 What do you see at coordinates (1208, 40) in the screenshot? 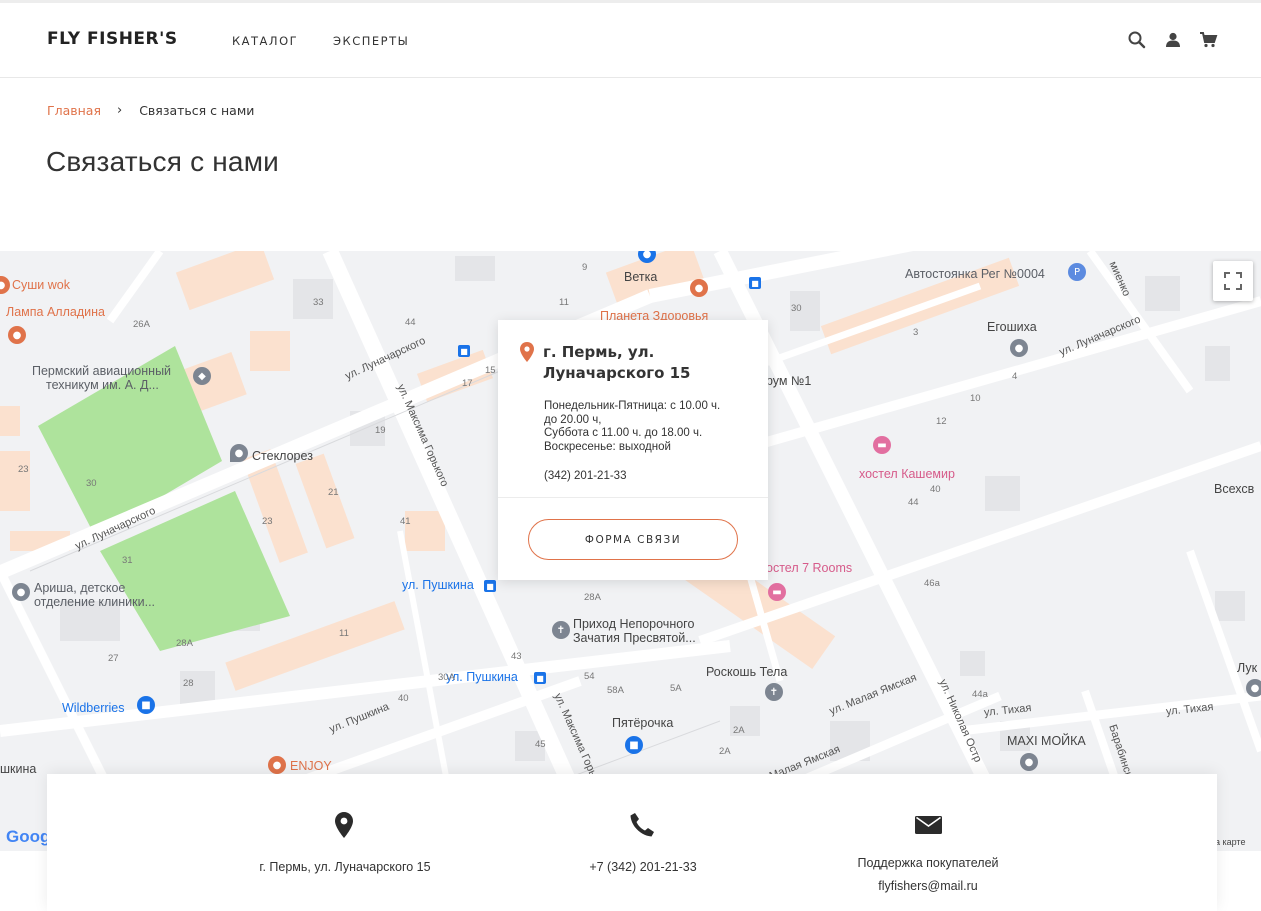
I see `cart-icon` at bounding box center [1208, 40].